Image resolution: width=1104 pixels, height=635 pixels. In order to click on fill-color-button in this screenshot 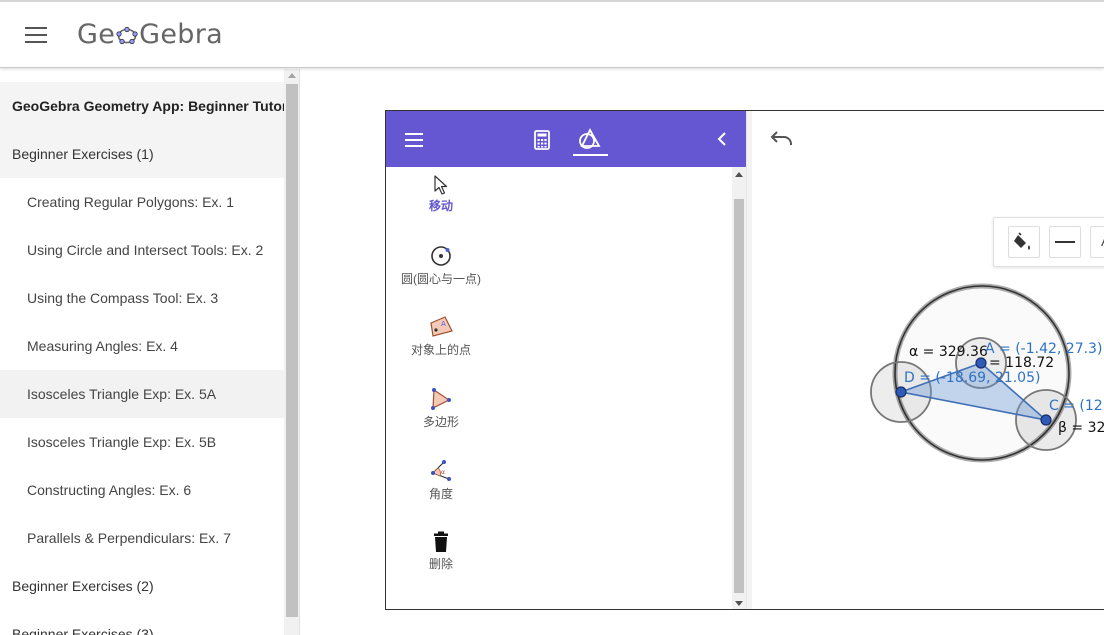, I will do `click(1024, 242)`.